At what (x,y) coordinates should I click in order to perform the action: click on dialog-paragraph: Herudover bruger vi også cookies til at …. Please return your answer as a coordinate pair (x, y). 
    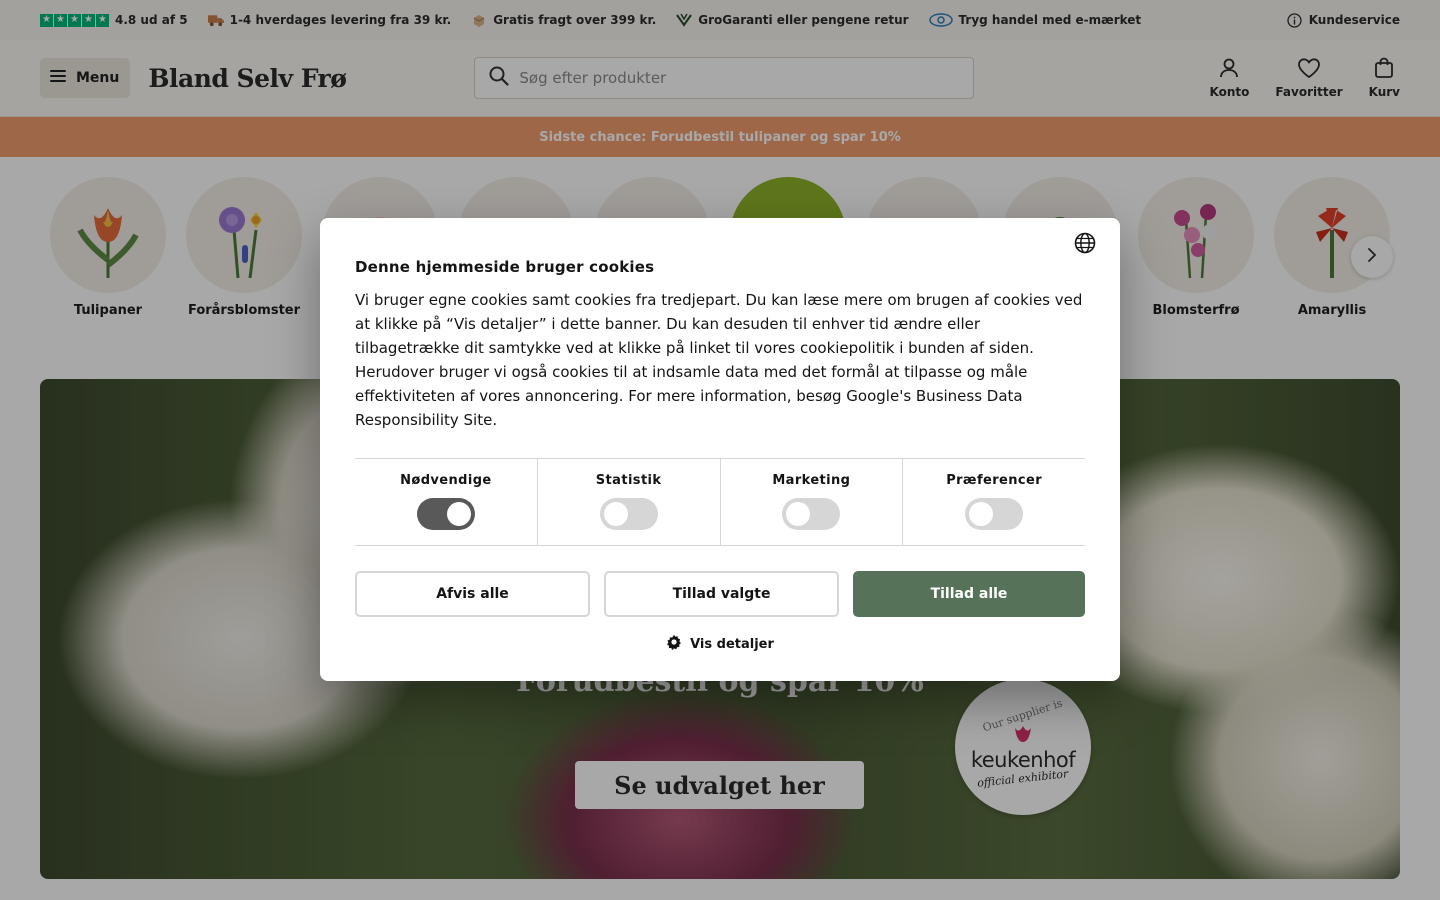
    Looking at the image, I should click on (691, 396).